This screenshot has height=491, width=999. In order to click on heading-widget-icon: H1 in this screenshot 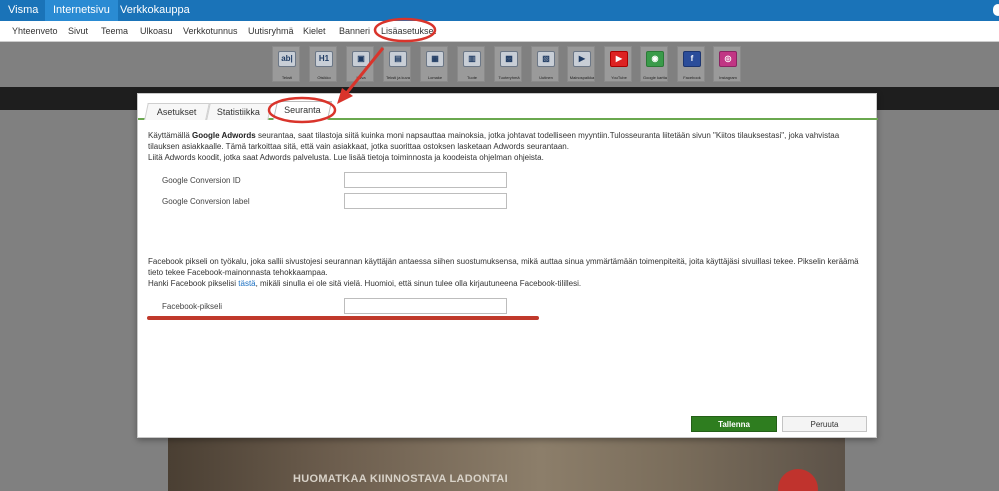, I will do `click(324, 59)`.